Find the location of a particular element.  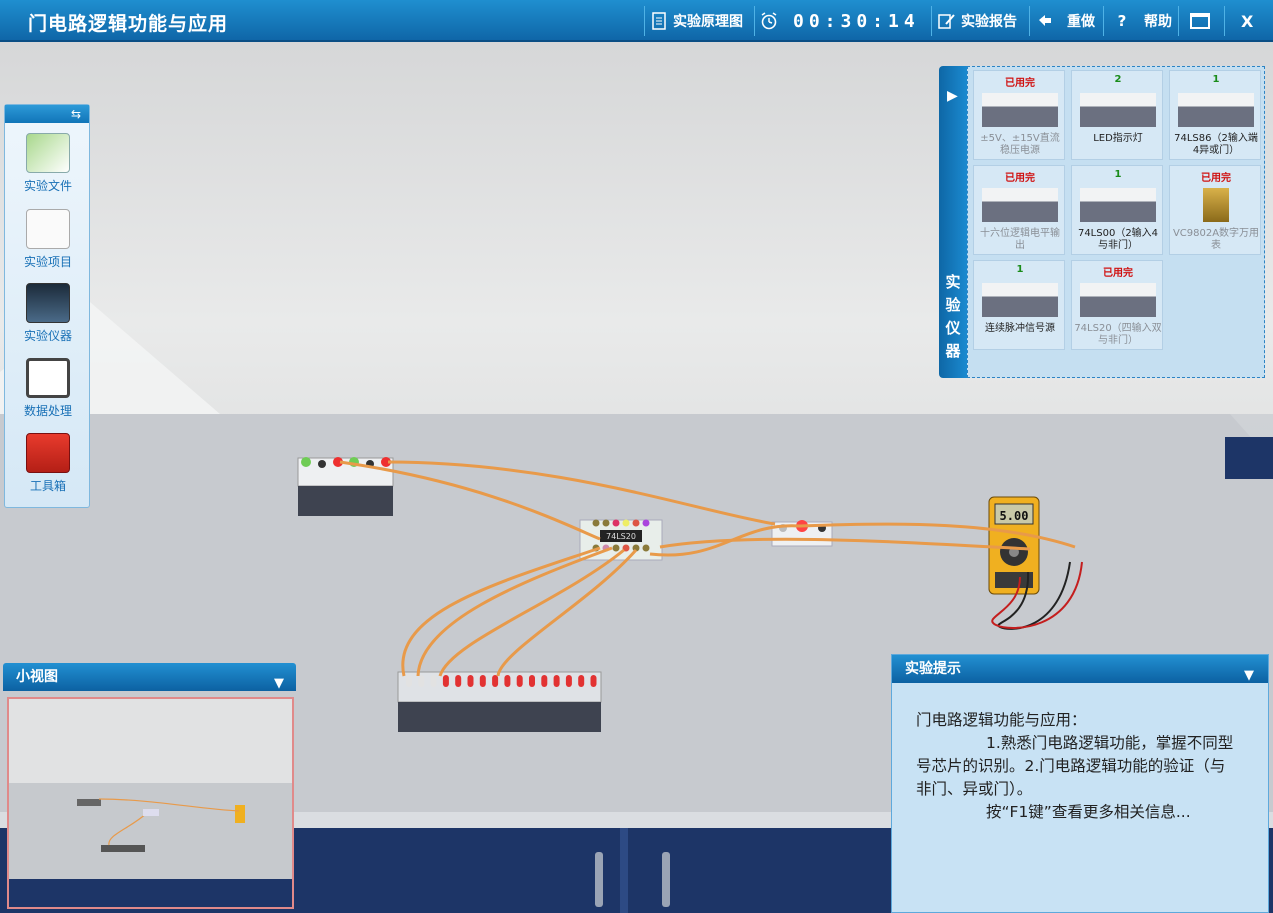

instrument-item: 1 74LS00（2输入4与非门） is located at coordinates (1117, 210).